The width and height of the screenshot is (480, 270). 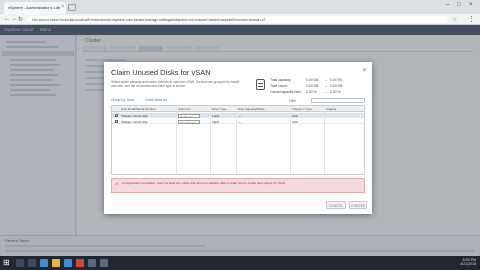 I want to click on col-claim-for: Claim For, so click(x=193, y=109).